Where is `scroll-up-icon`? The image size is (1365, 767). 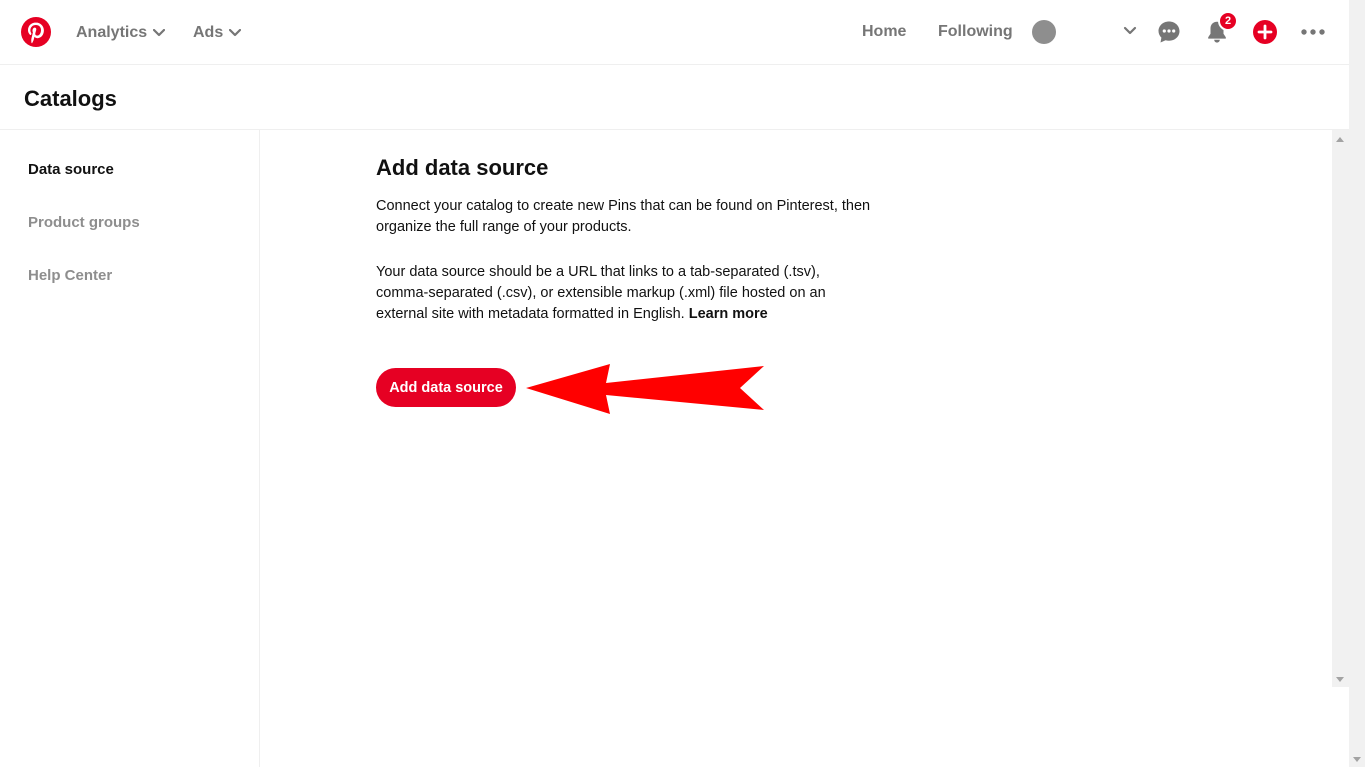 scroll-up-icon is located at coordinates (1340, 139).